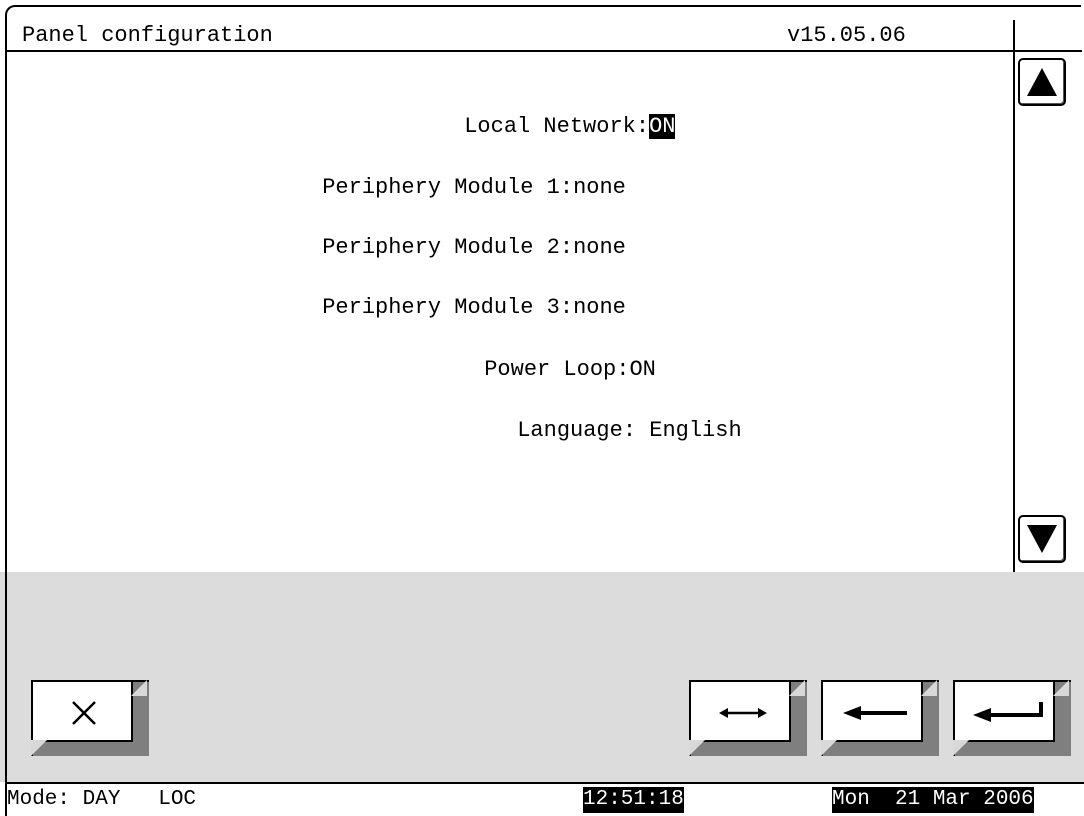 This screenshot has height=816, width=1084. Describe the element at coordinates (448, 187) in the screenshot. I see `setting-label: Periphery Module 1:` at that location.